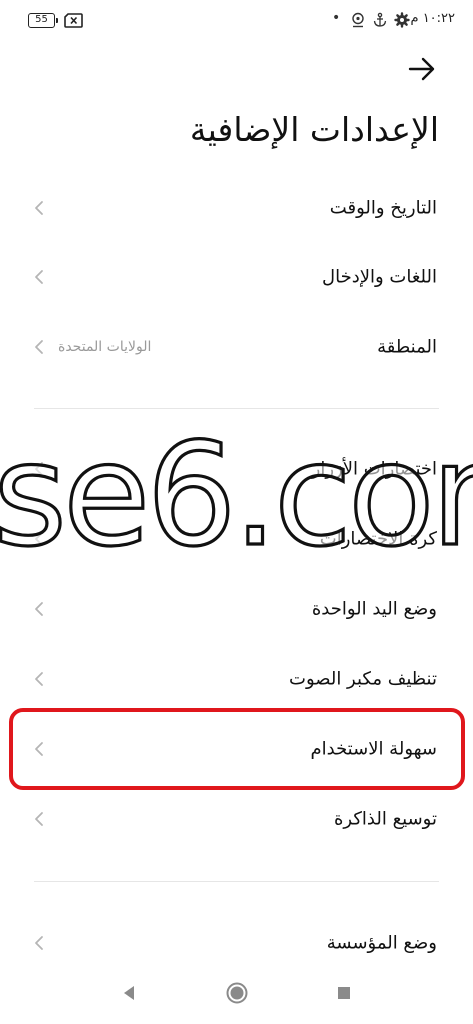 The height and width of the screenshot is (1024, 473). I want to click on battery-indicator: 55, so click(43, 20).